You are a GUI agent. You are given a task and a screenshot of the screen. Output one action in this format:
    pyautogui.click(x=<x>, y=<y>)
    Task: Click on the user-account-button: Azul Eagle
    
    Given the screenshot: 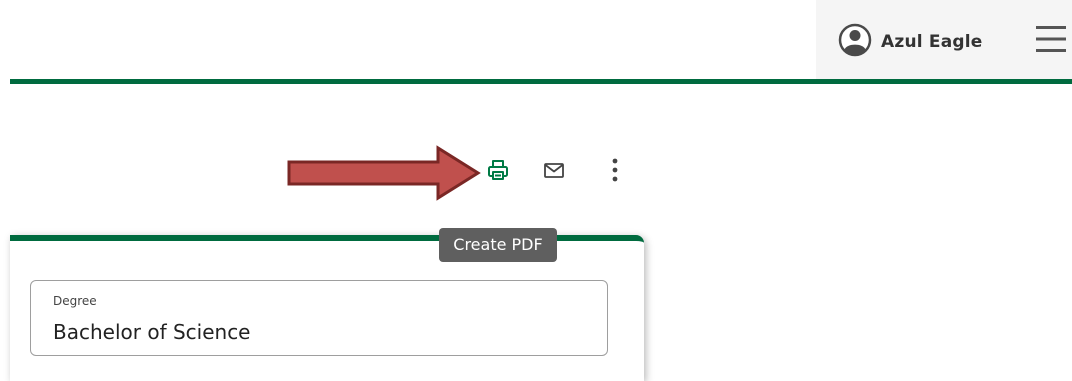 What is the action you would take?
    pyautogui.click(x=910, y=42)
    